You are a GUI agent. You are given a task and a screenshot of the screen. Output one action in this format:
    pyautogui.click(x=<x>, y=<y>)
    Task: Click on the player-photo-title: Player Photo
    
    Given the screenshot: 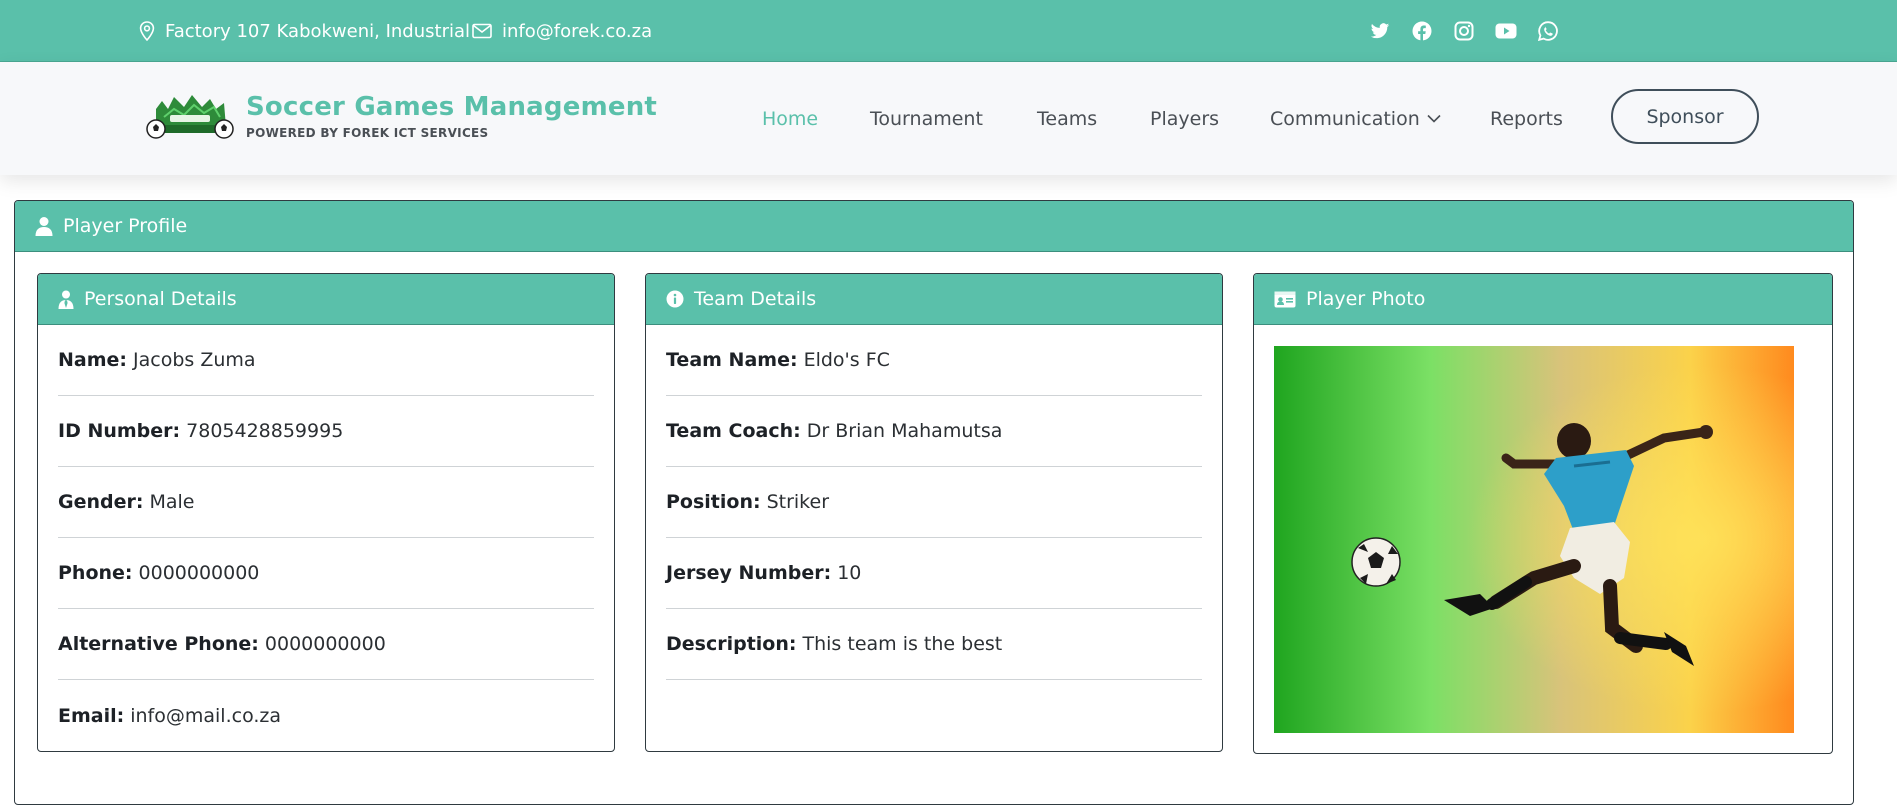 What is the action you would take?
    pyautogui.click(x=1366, y=299)
    